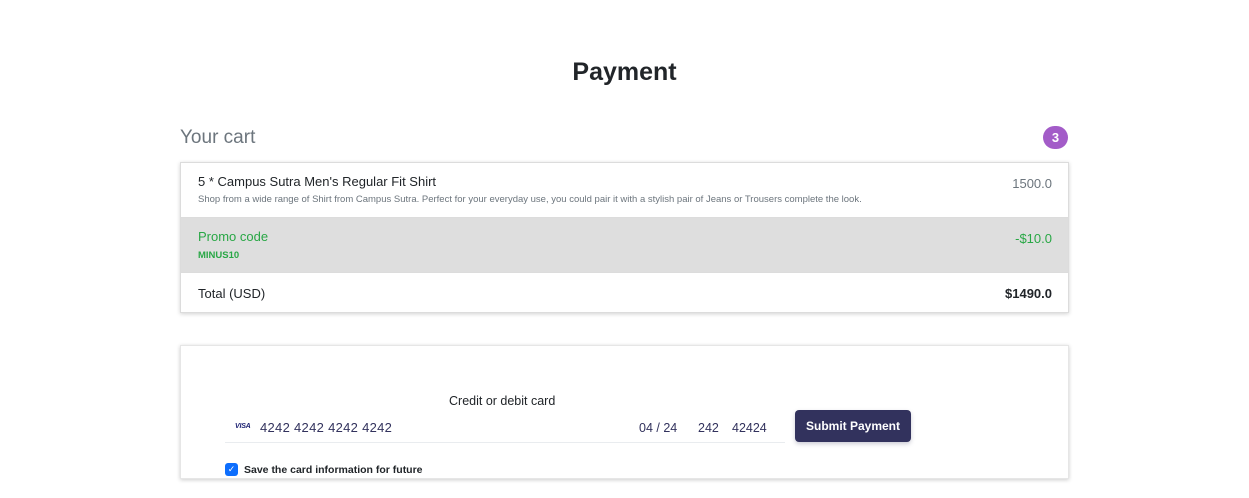 The height and width of the screenshot is (498, 1249). Describe the element at coordinates (326, 427) in the screenshot. I see `card-number-field: 4242 4242 4242 4242` at that location.